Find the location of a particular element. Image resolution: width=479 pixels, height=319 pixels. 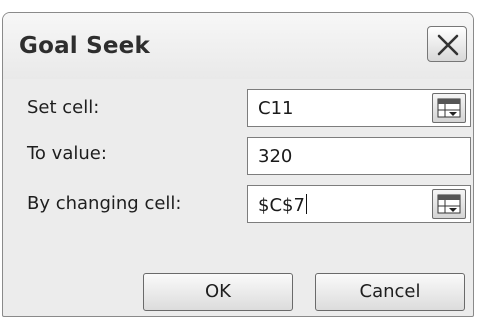

by-changing-cell-text: $C$7 is located at coordinates (282, 205).